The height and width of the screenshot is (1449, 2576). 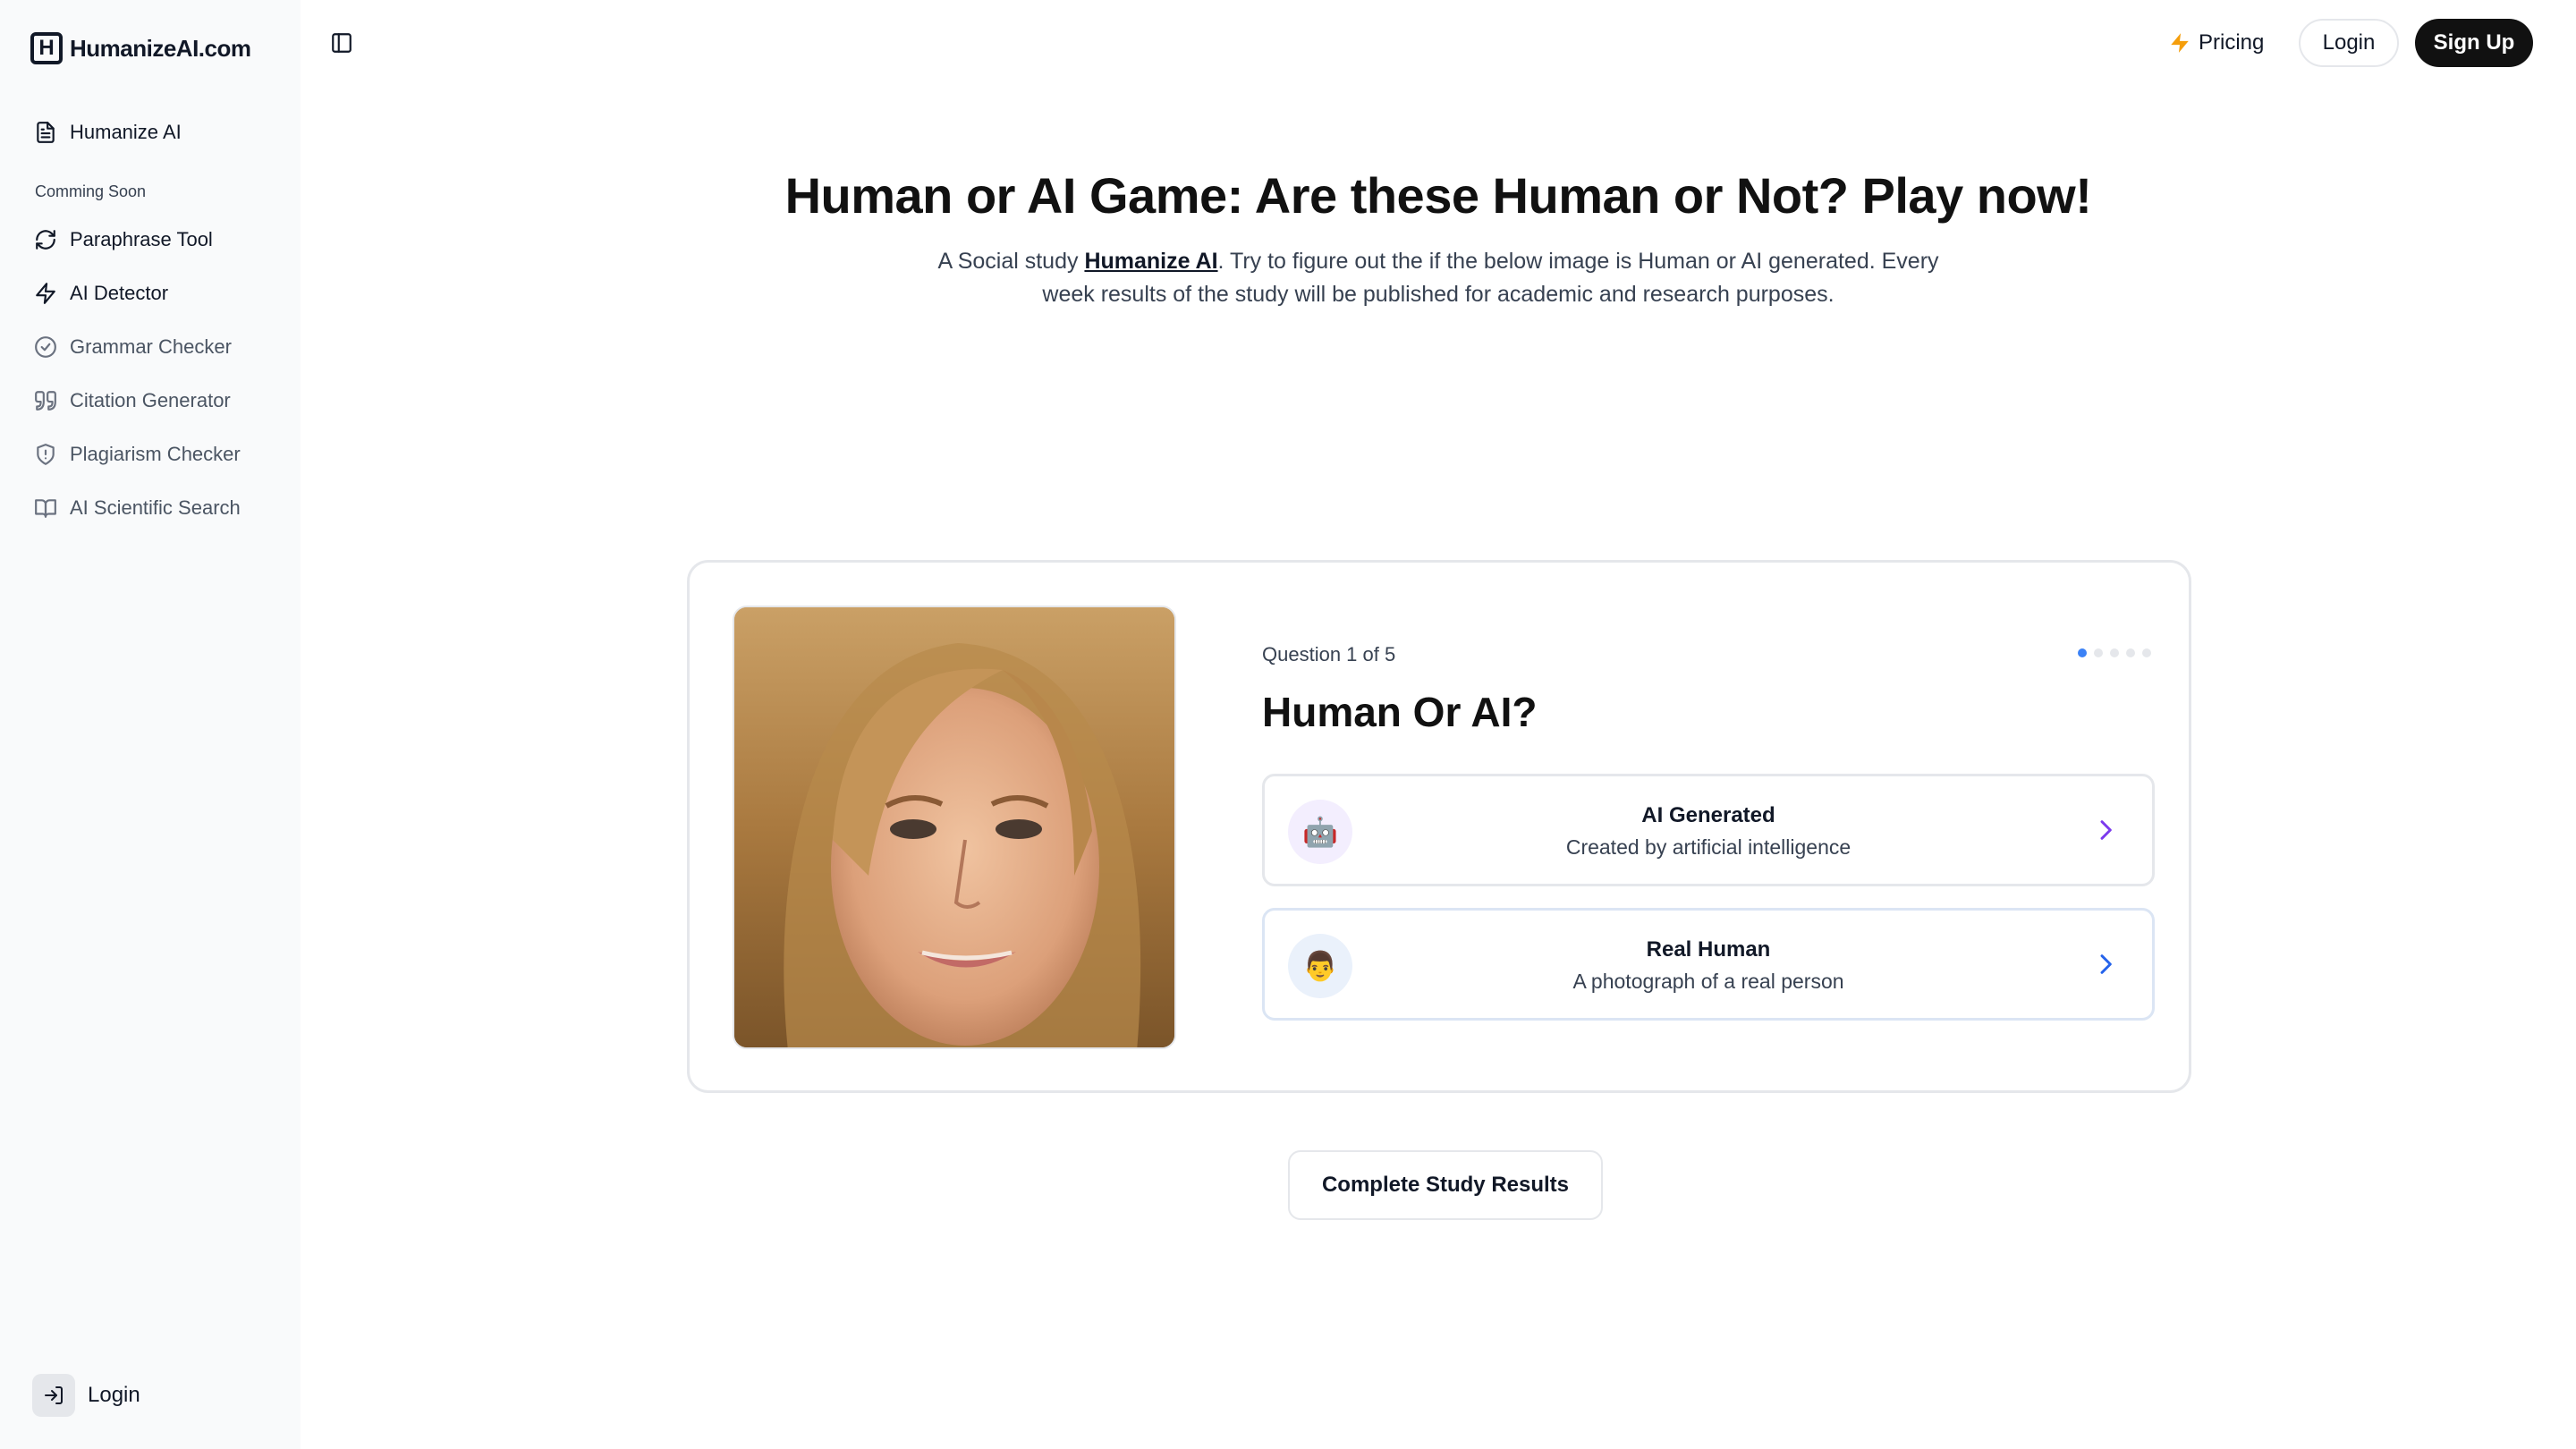 I want to click on pricing-label: Pricing, so click(x=2232, y=42).